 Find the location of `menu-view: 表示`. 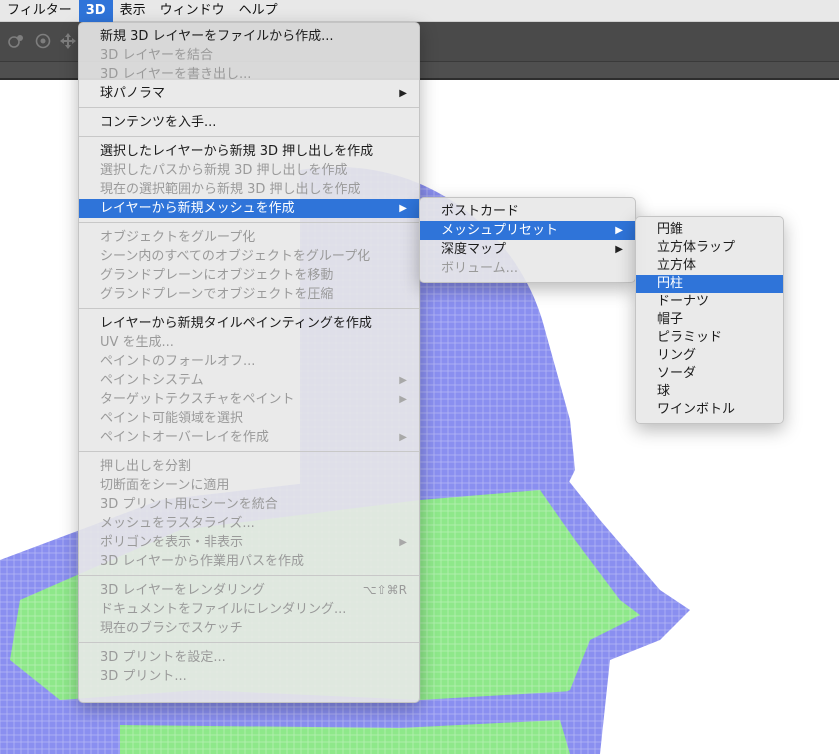

menu-view: 表示 is located at coordinates (133, 11).